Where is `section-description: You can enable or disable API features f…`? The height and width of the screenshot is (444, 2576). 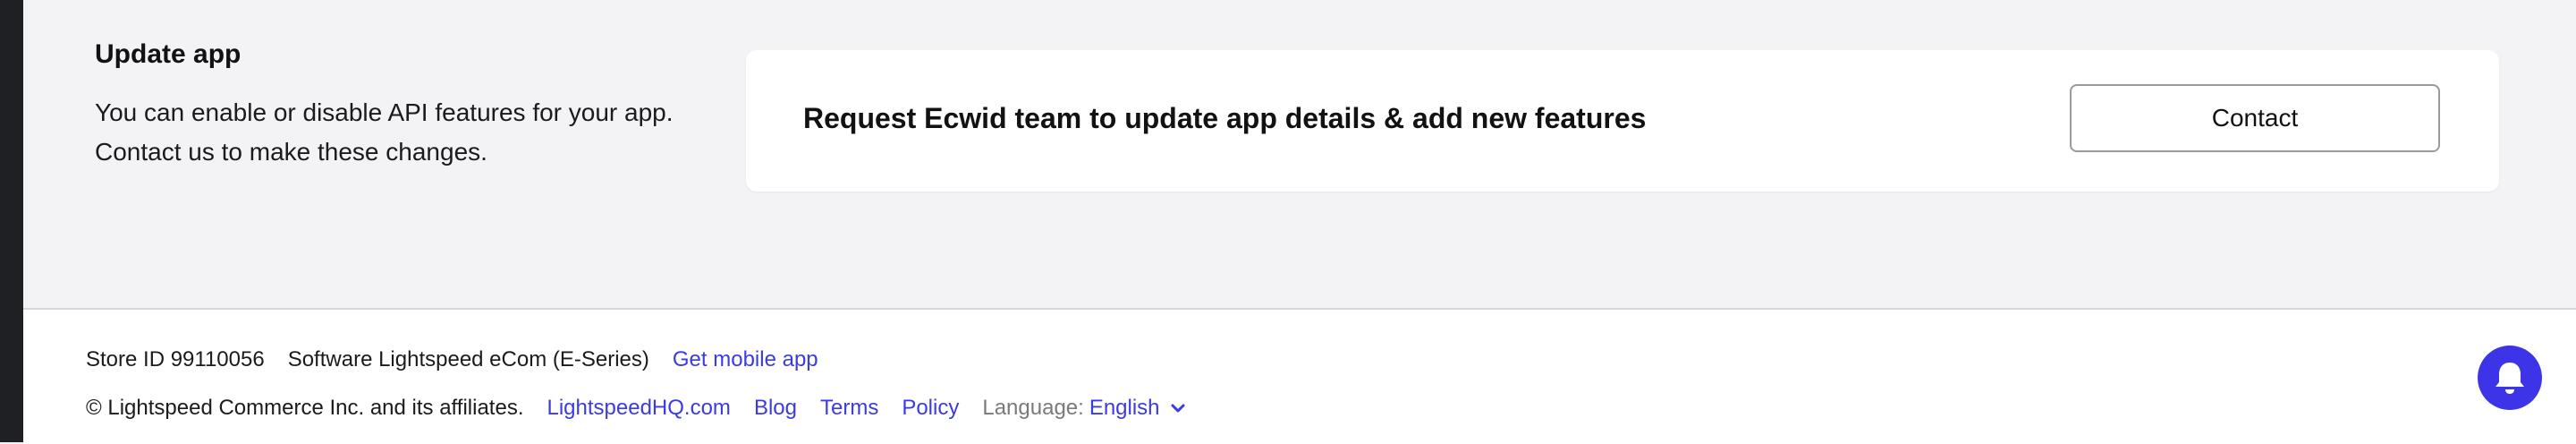
section-description: You can enable or disable API features f… is located at coordinates (408, 132).